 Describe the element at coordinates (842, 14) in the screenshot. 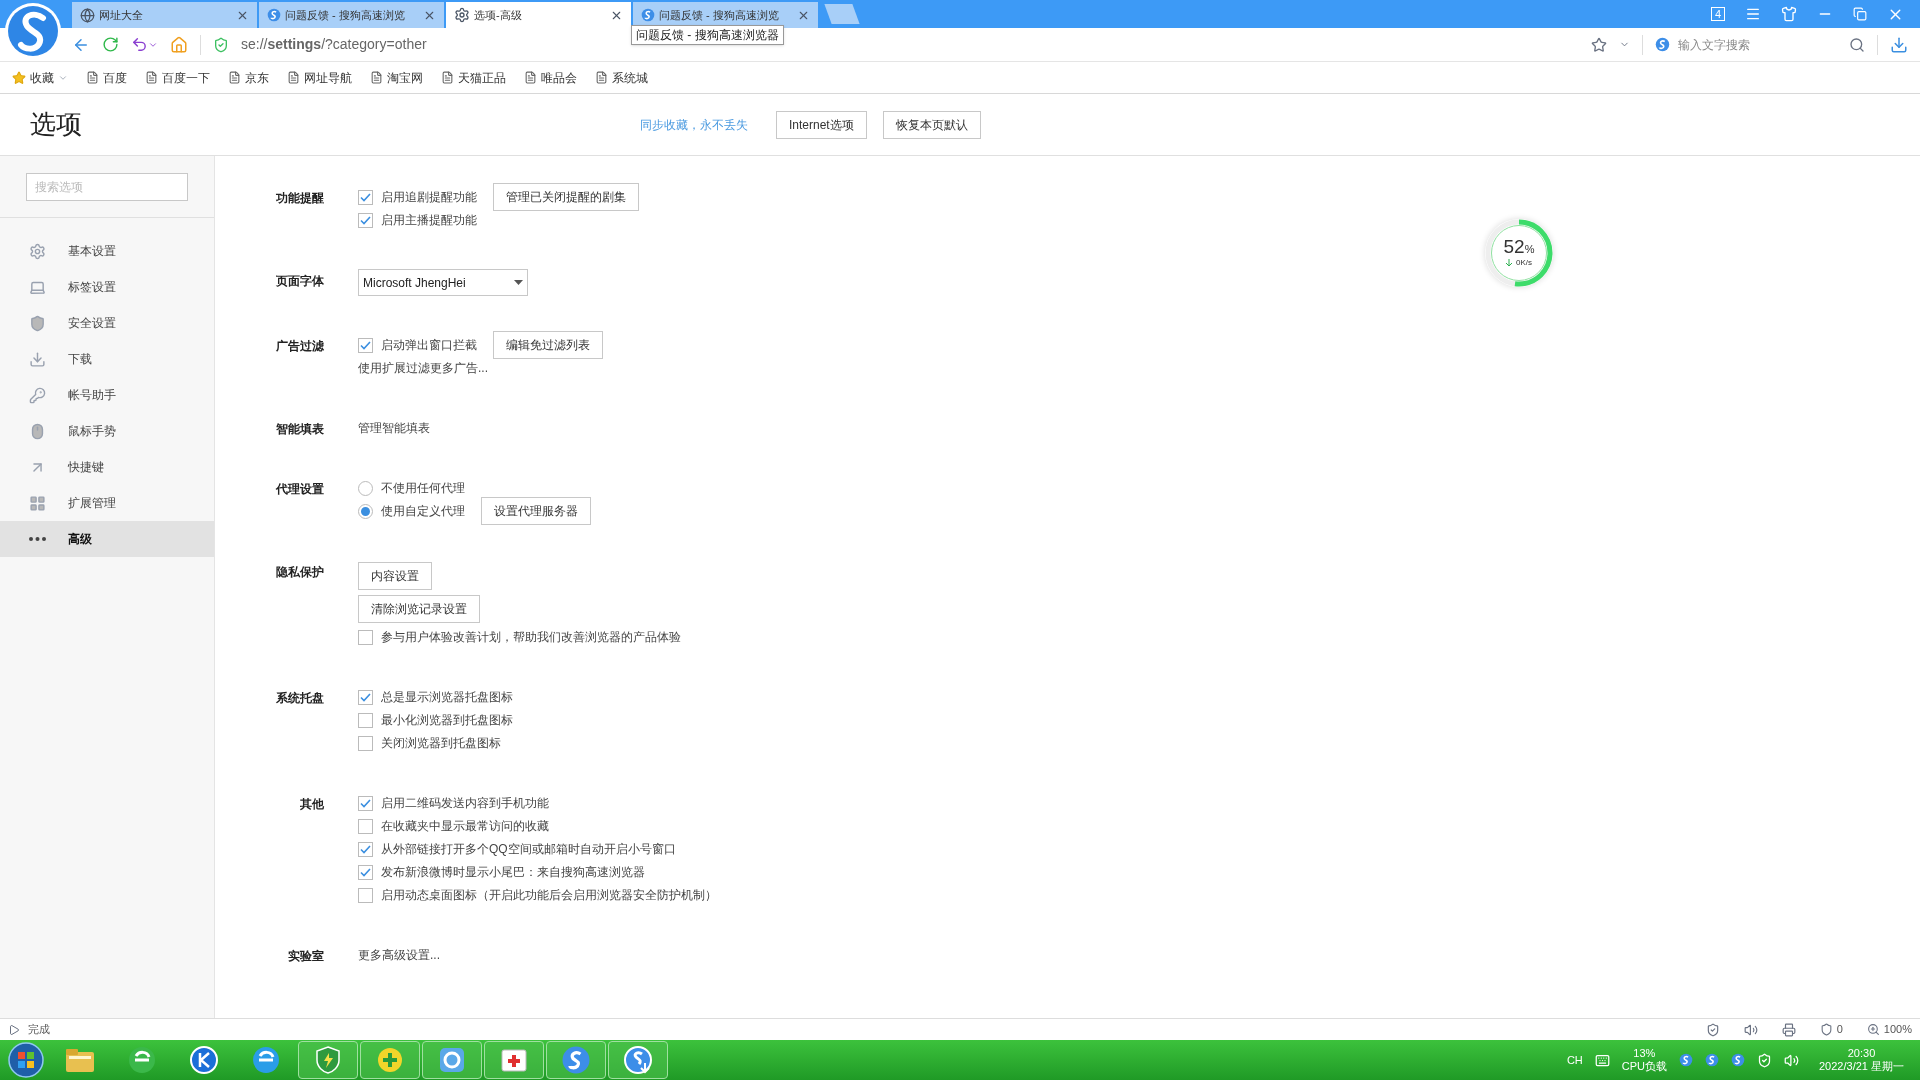

I see `new-tab-button` at that location.